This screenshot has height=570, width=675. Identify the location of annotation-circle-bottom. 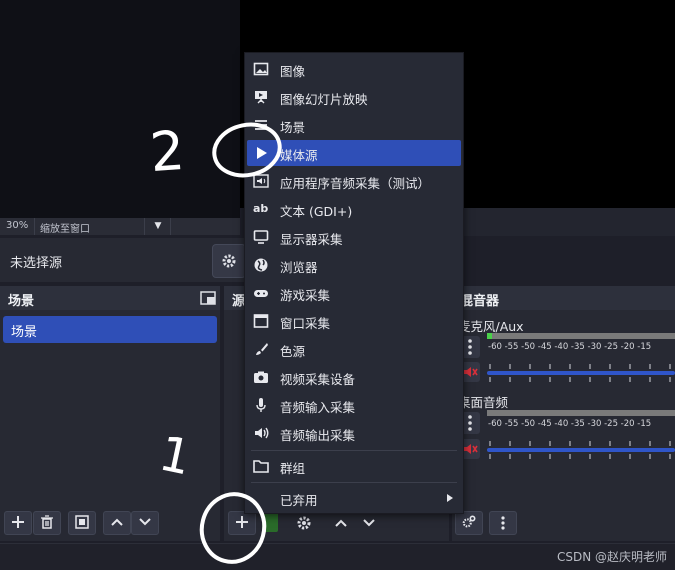
(233, 528).